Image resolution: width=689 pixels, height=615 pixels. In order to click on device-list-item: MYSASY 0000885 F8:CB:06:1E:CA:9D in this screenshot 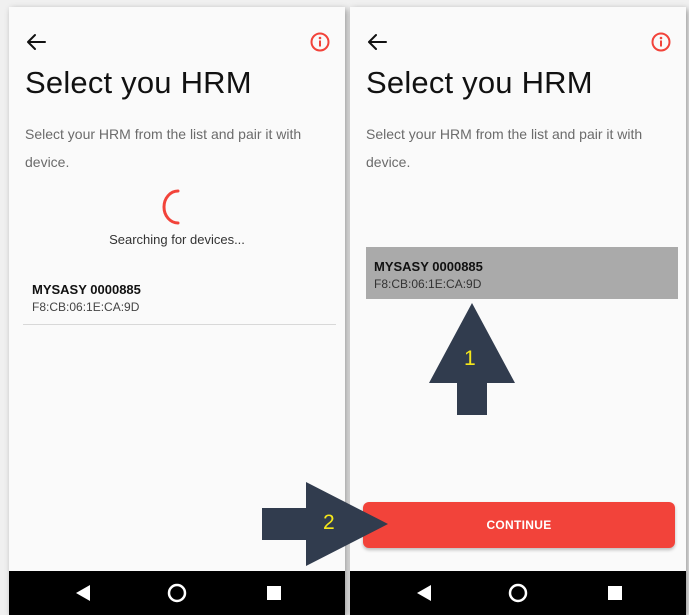, I will do `click(179, 301)`.